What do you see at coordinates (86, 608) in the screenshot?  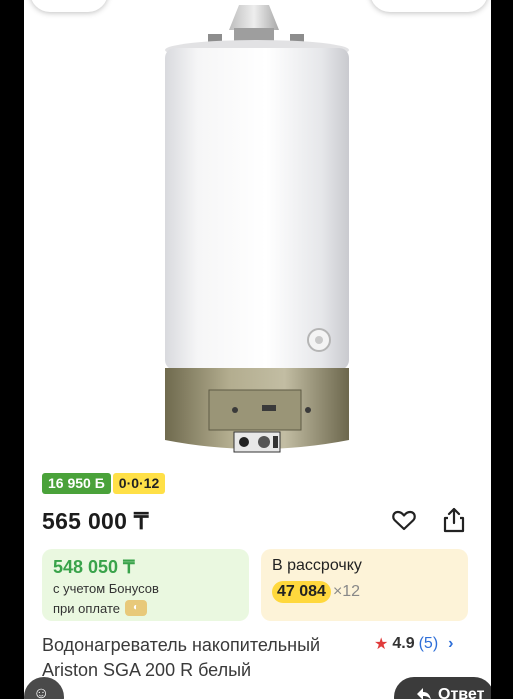 I see `bonus-note-text: при оплате` at bounding box center [86, 608].